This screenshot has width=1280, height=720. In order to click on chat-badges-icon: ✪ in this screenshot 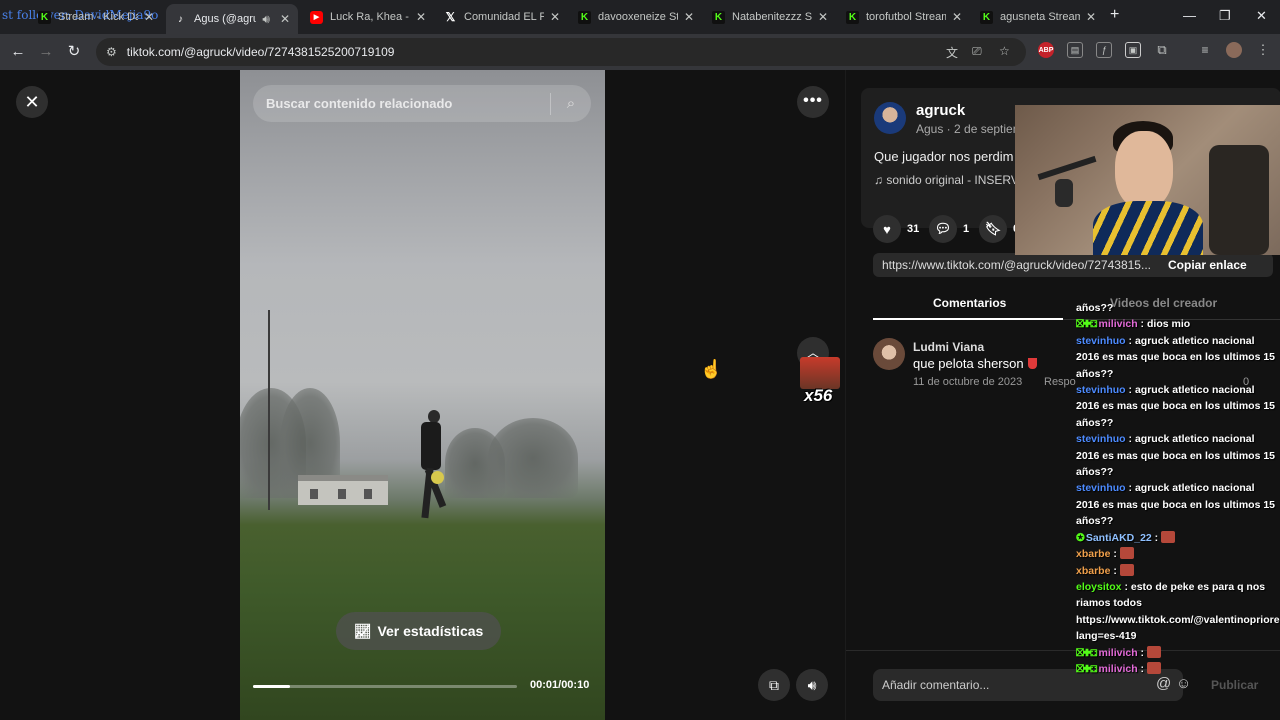, I will do `click(1080, 537)`.